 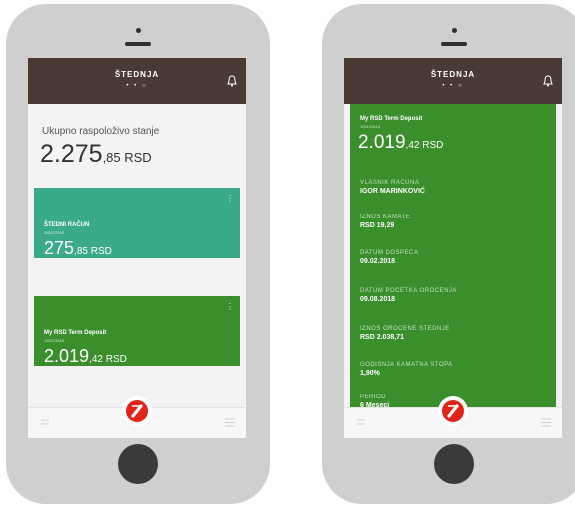 What do you see at coordinates (389, 253) in the screenshot?
I see `field-label: DATUM DOSPEĆA` at bounding box center [389, 253].